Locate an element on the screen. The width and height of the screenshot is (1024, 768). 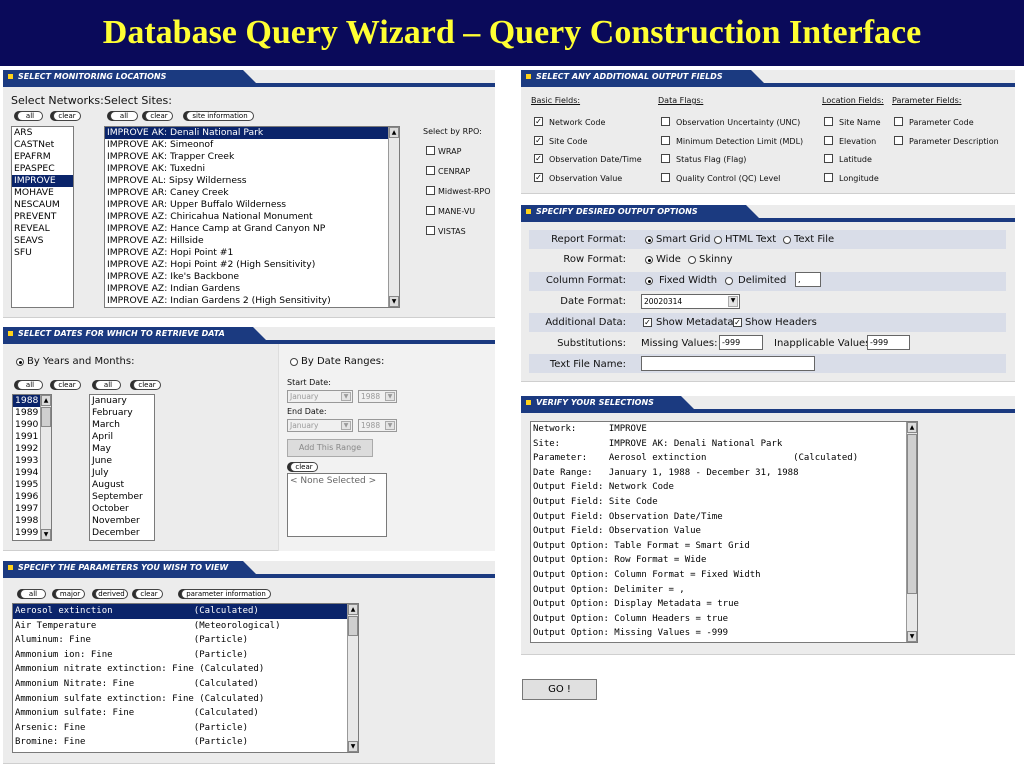
report-html-radio is located at coordinates (718, 240).